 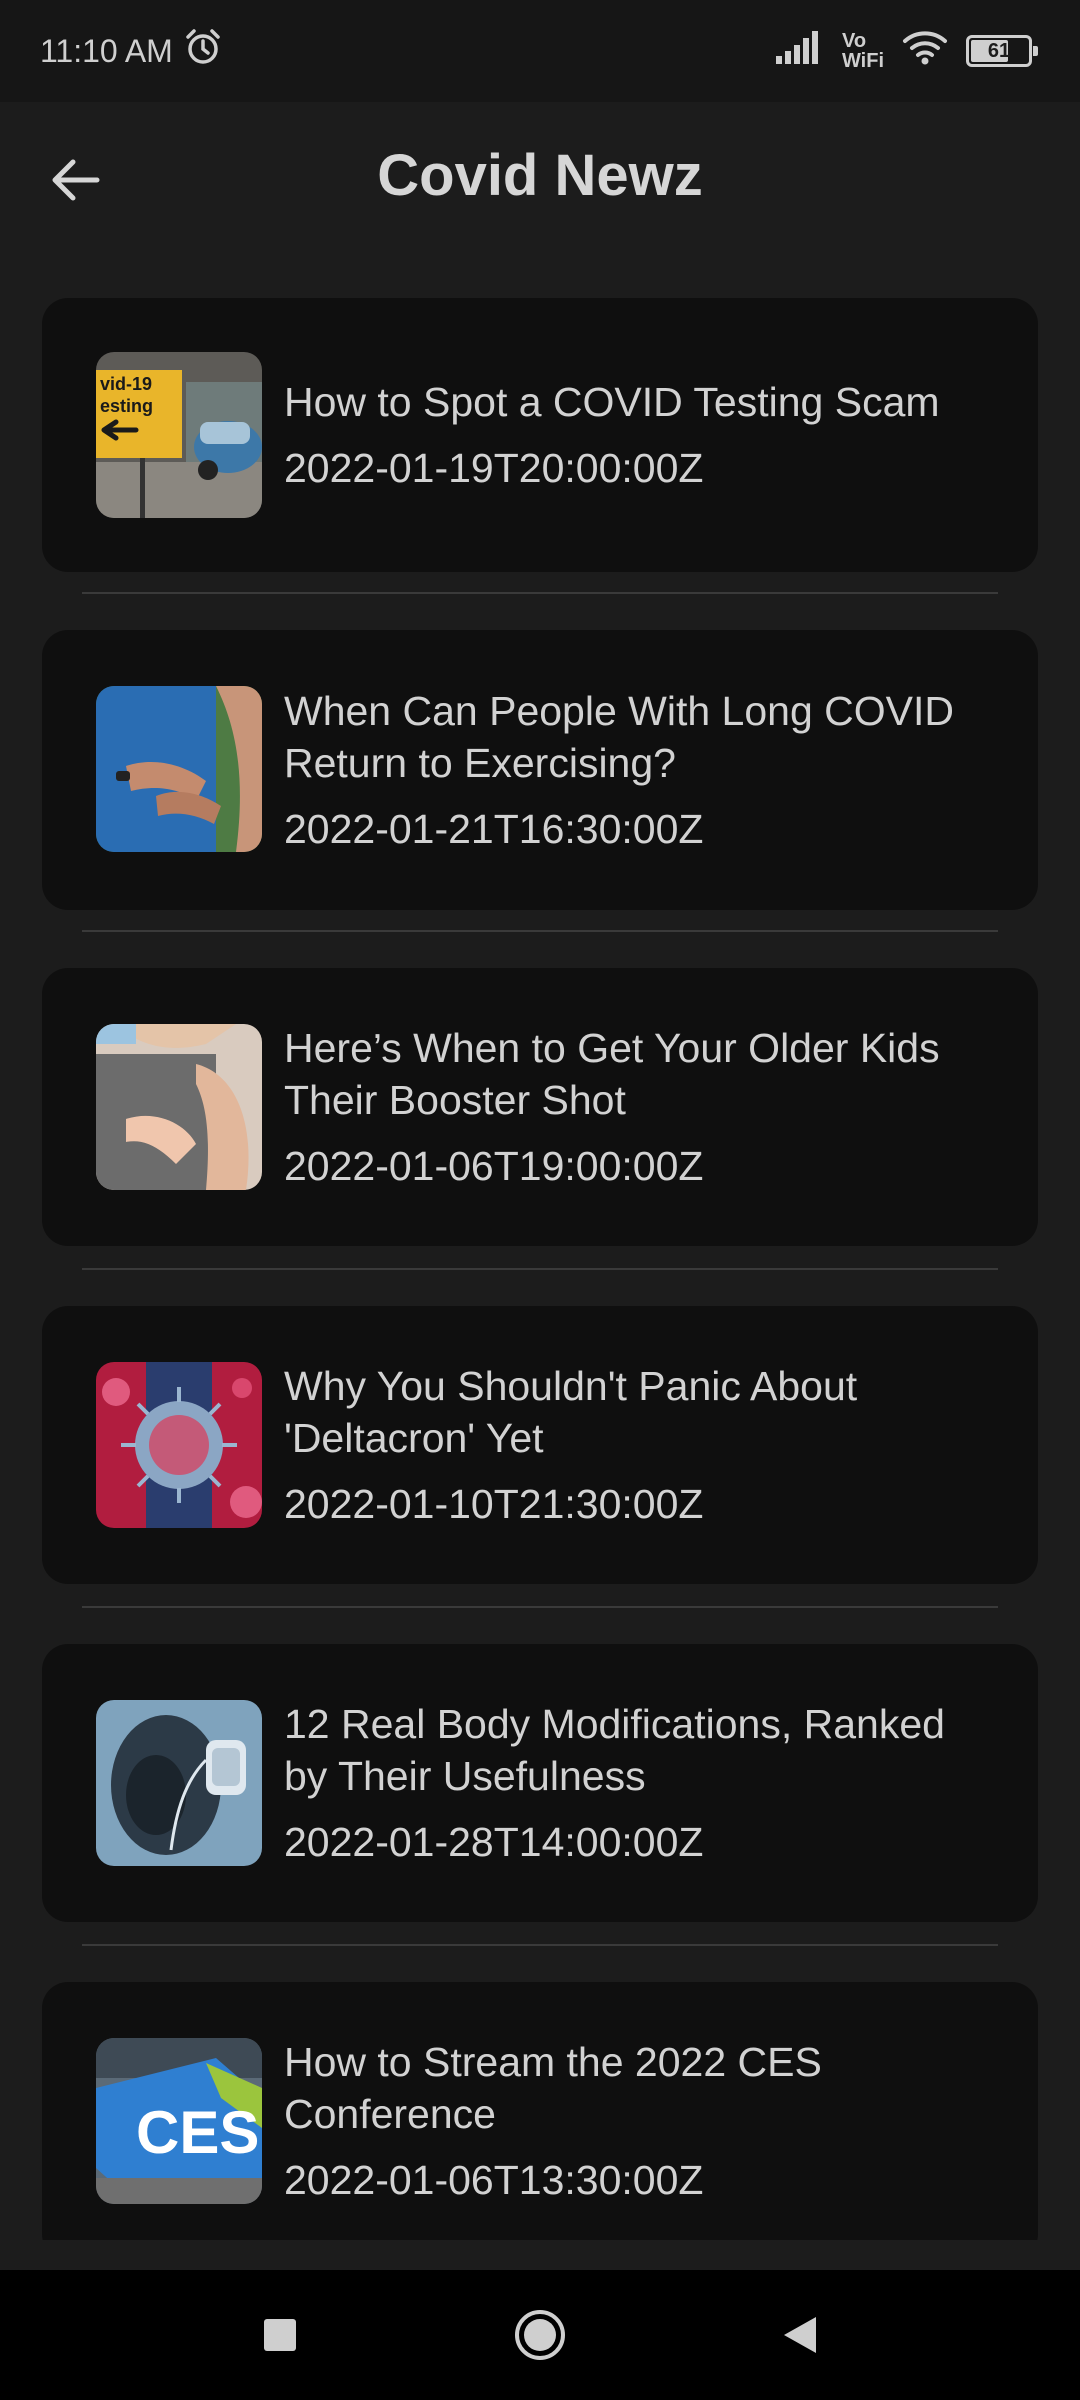 What do you see at coordinates (494, 1504) in the screenshot?
I see `article-date: 2022-01-10T21:30:00Z` at bounding box center [494, 1504].